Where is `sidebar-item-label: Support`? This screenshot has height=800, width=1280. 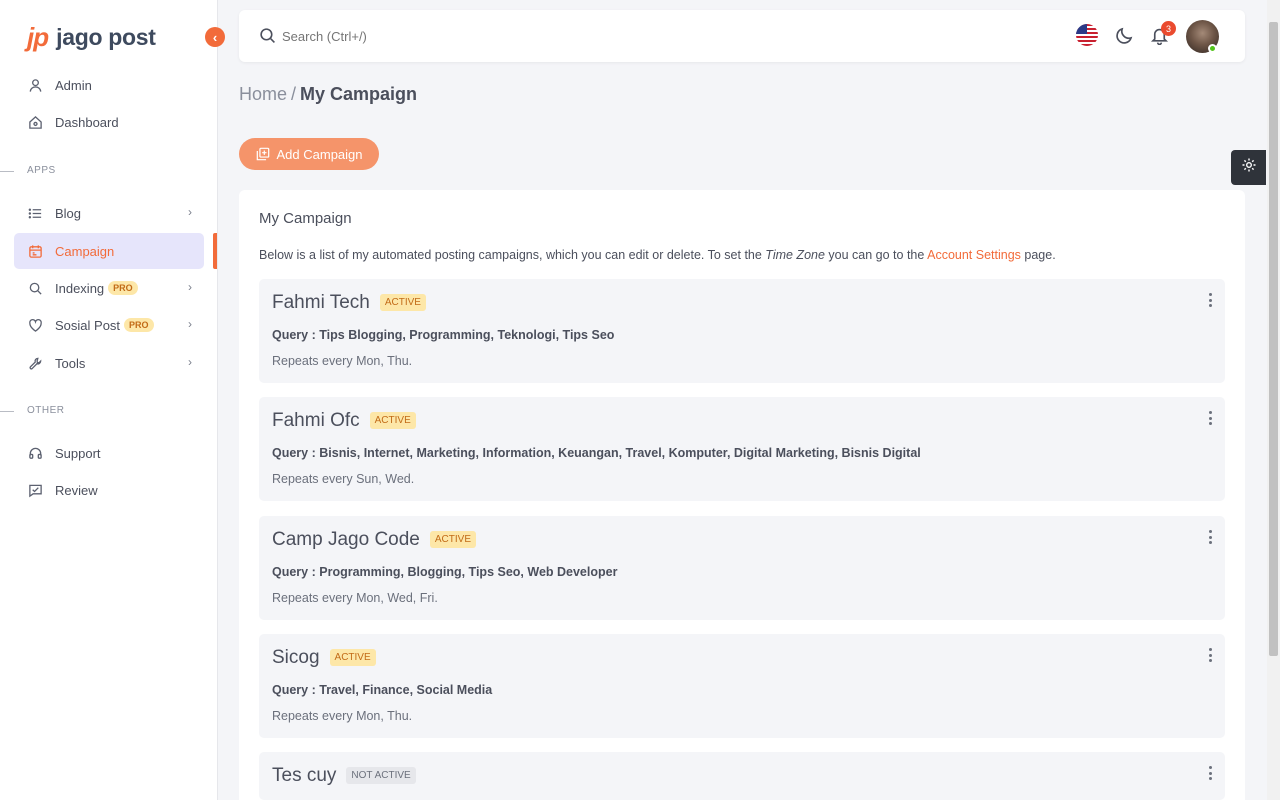 sidebar-item-label: Support is located at coordinates (78, 453).